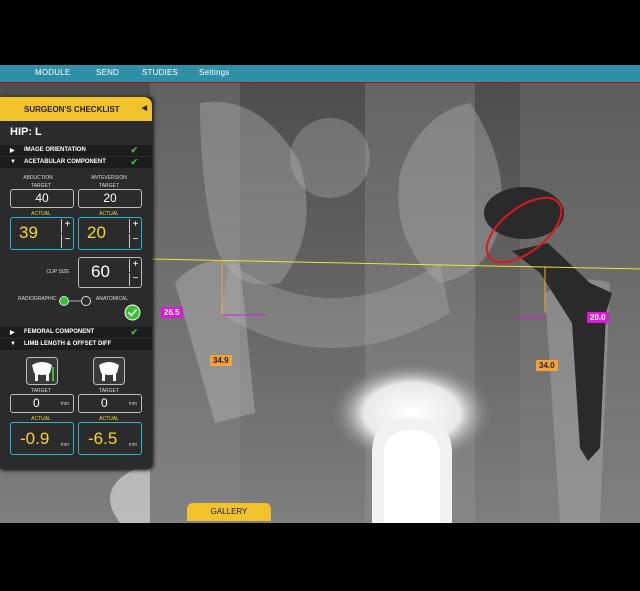  What do you see at coordinates (160, 72) in the screenshot?
I see `nav-studies: STUDIES` at bounding box center [160, 72].